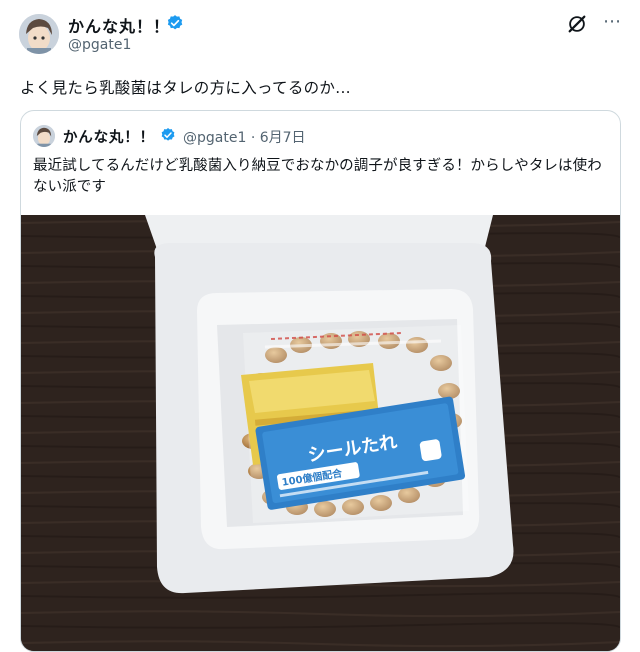  Describe the element at coordinates (119, 25) in the screenshot. I see `author-display-name: かんな丸！！` at that location.